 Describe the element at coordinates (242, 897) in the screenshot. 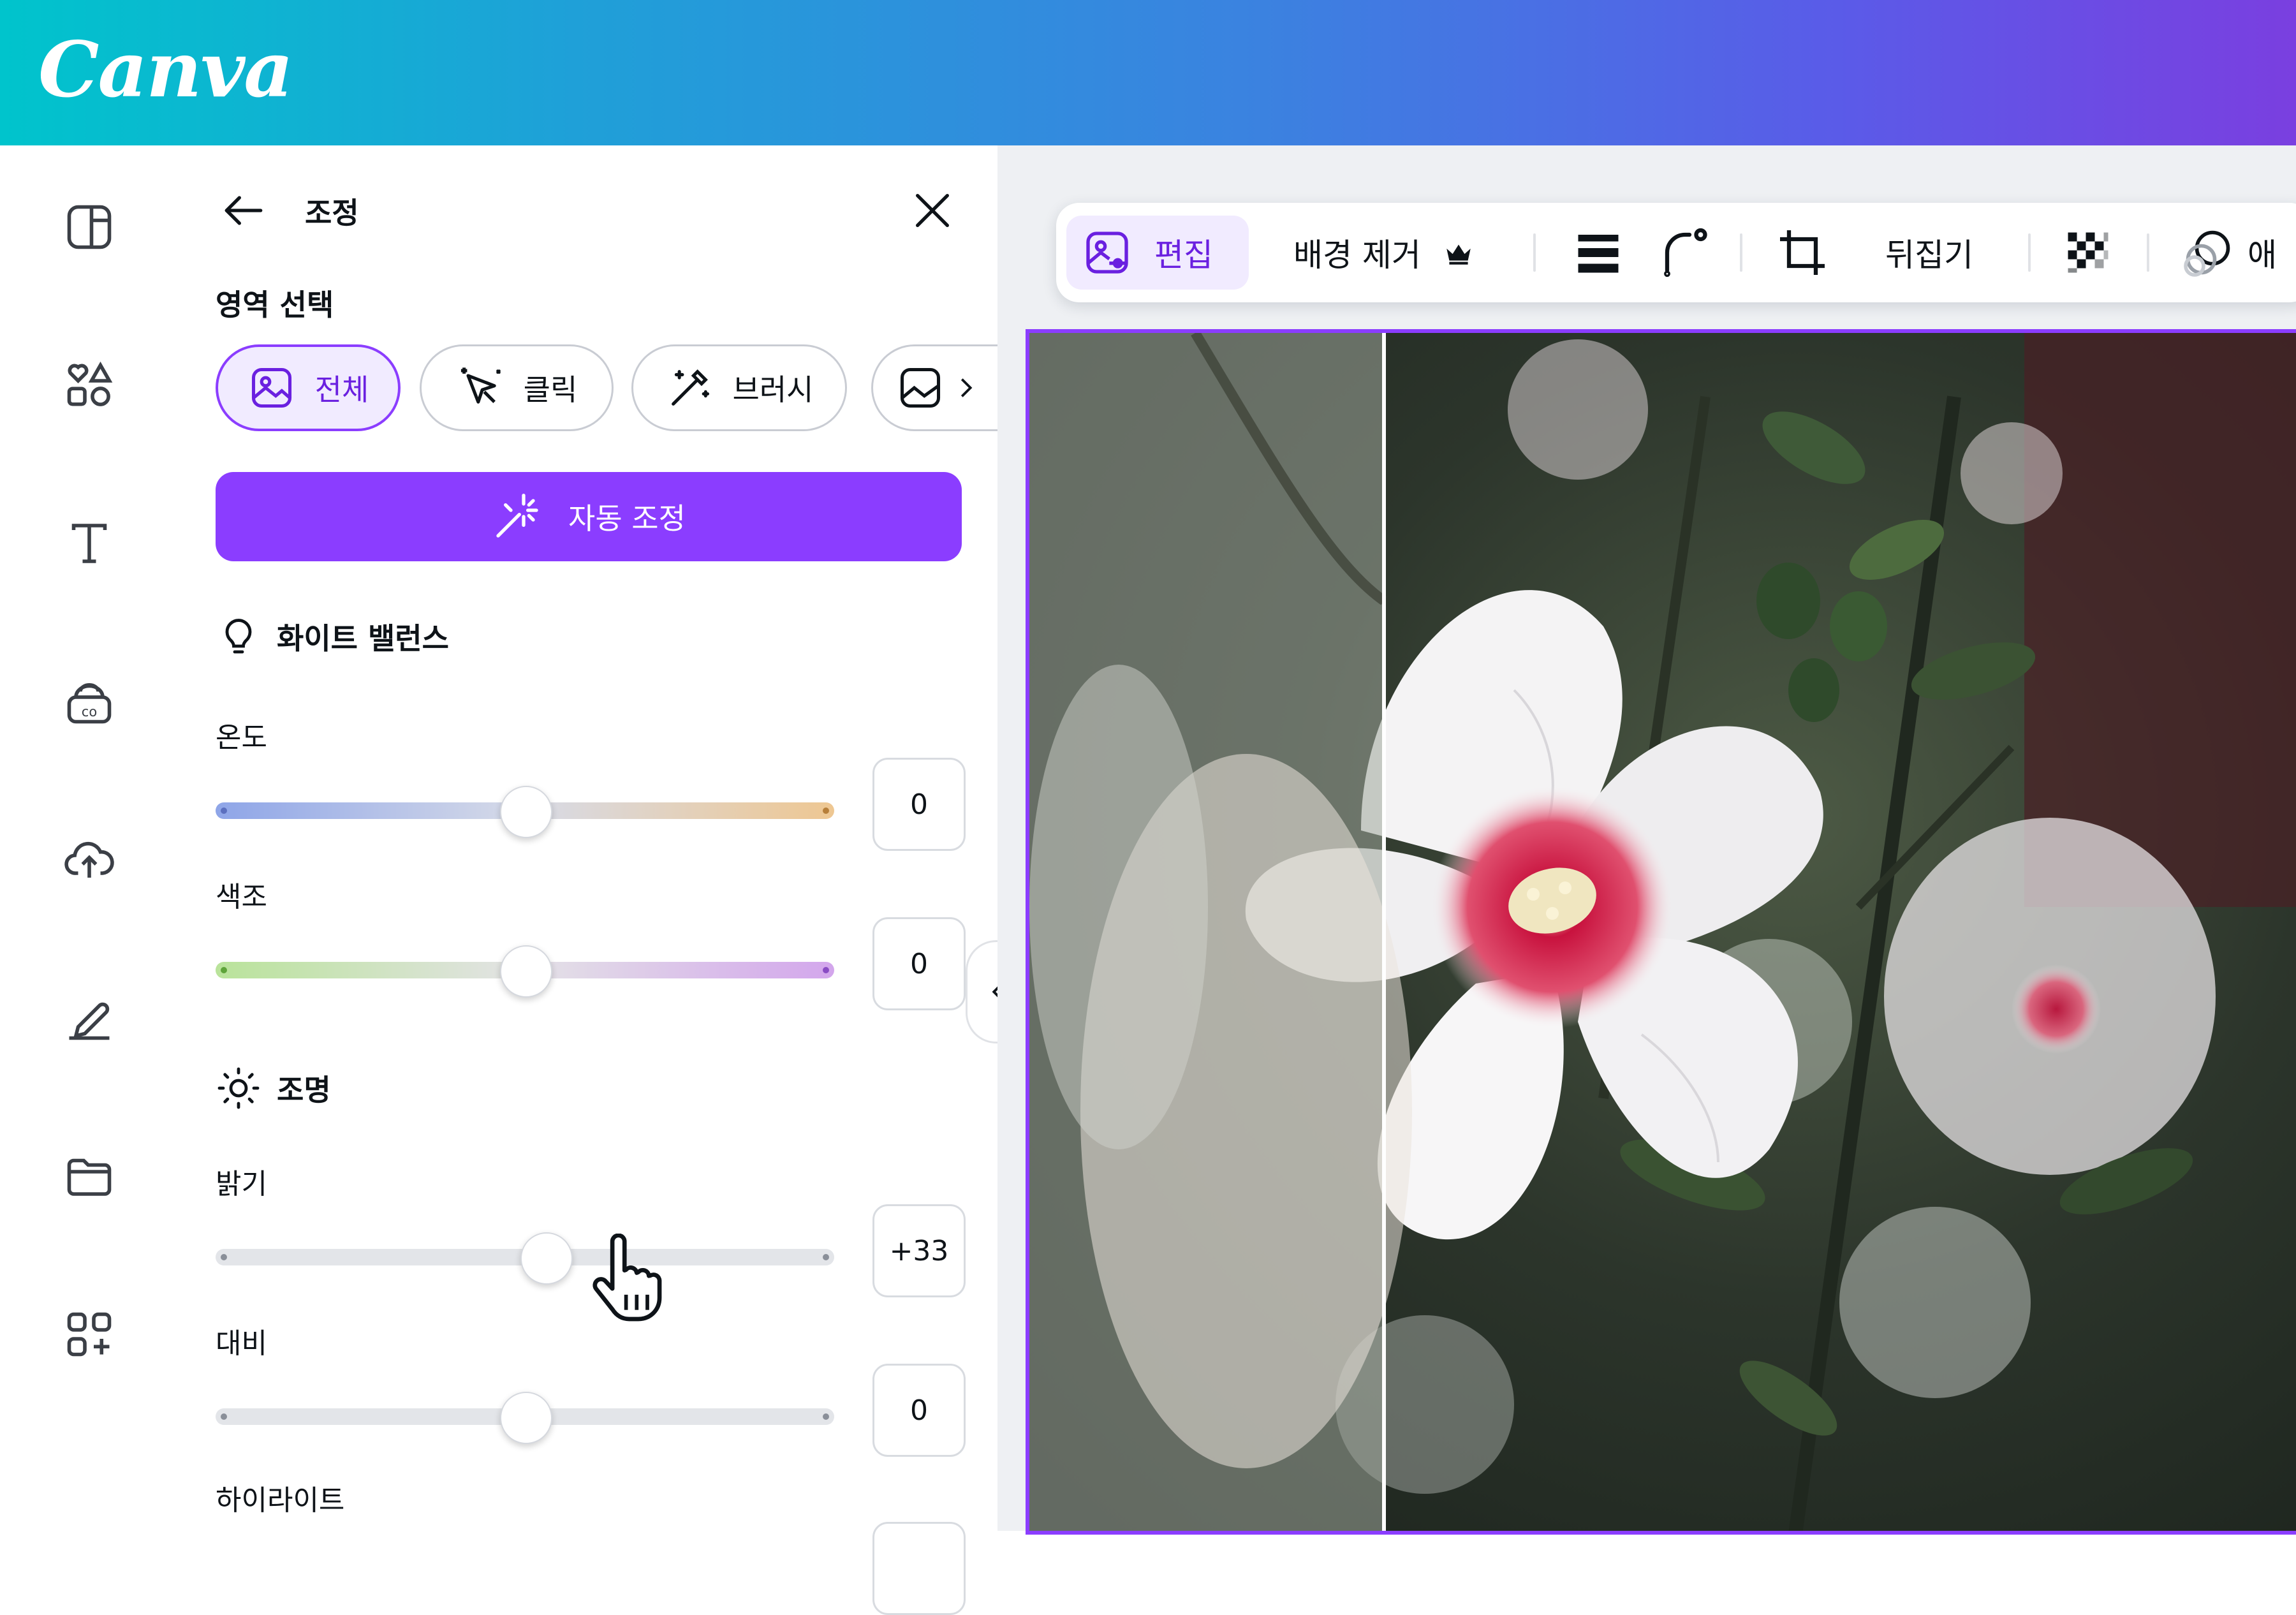

I see `tint-label: 색조` at that location.